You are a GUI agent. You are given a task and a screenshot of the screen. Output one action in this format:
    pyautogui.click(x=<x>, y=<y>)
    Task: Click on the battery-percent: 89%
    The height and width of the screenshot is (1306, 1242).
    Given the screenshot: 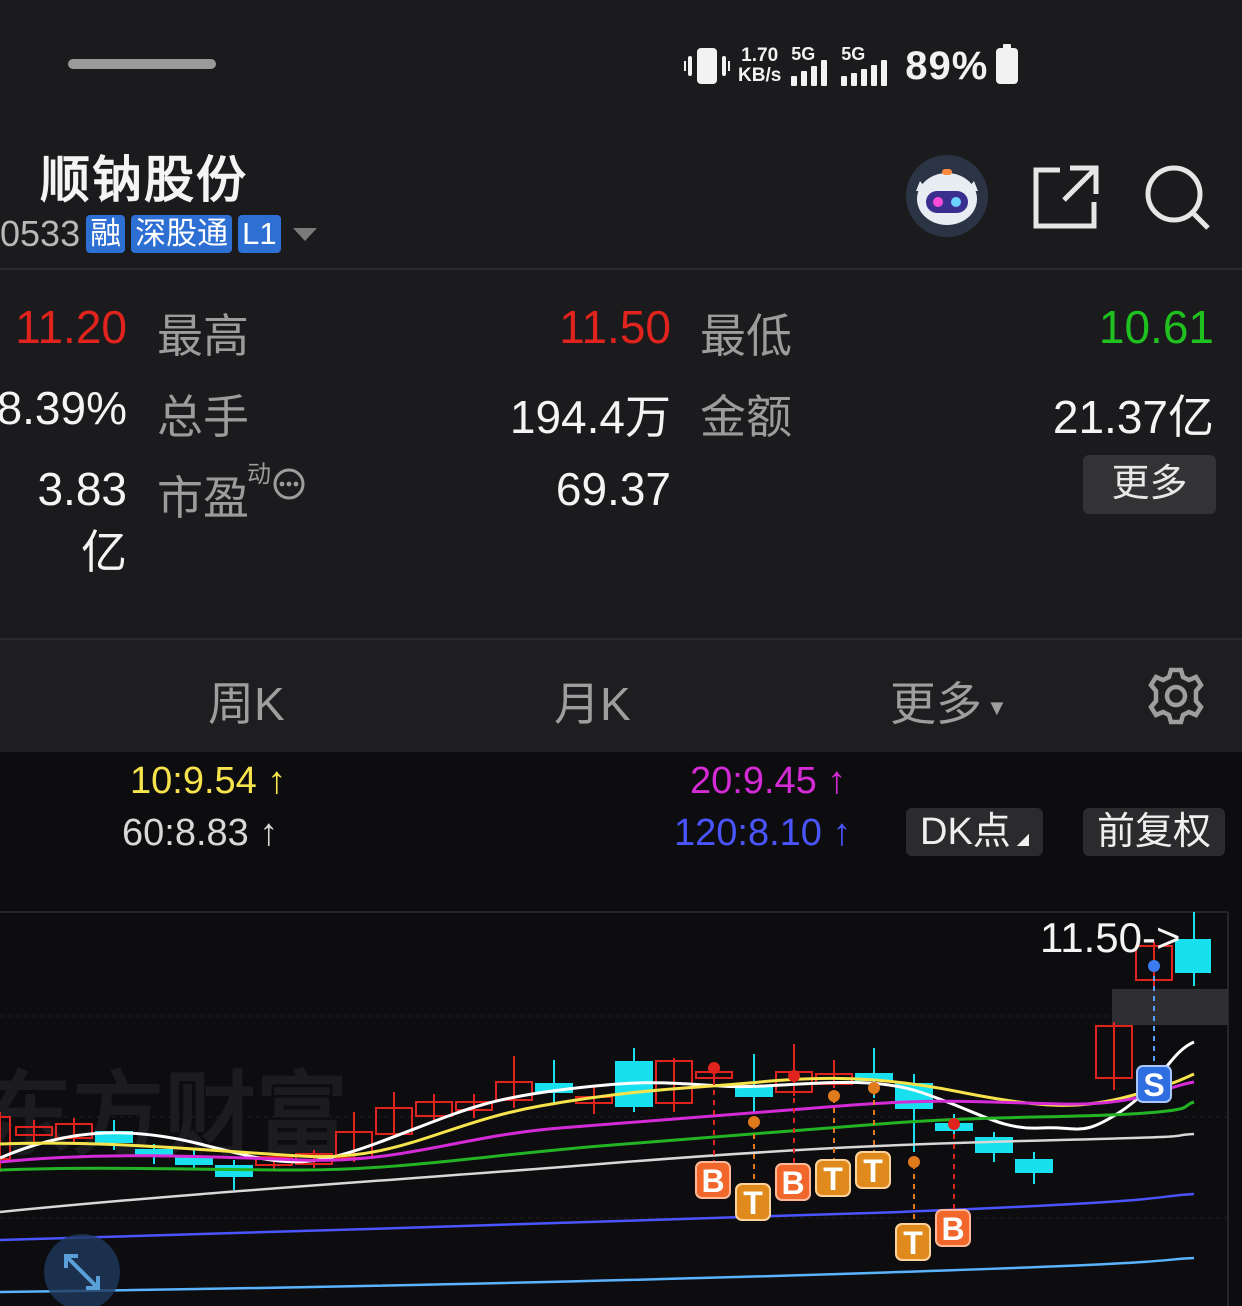 What is the action you would take?
    pyautogui.click(x=947, y=65)
    